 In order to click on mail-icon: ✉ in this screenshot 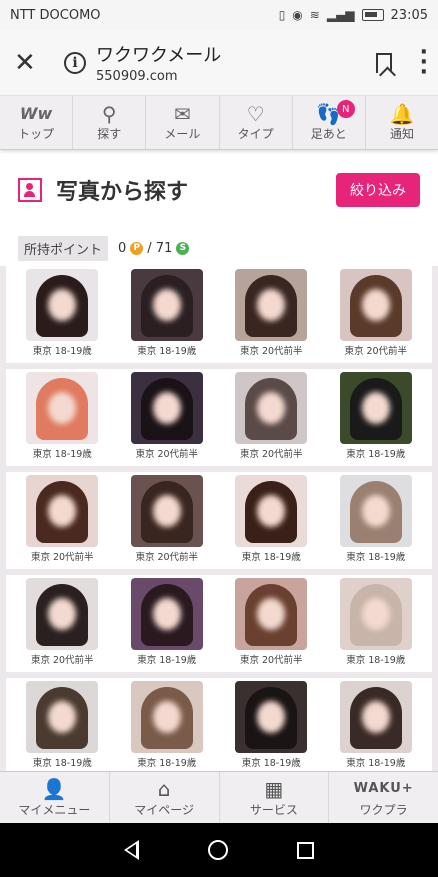, I will do `click(182, 114)`.